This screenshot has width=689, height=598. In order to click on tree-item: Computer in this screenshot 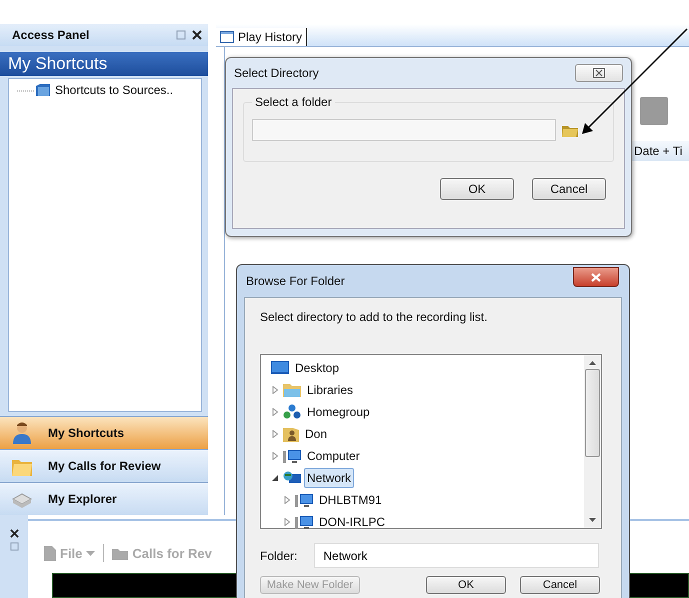, I will do `click(333, 456)`.